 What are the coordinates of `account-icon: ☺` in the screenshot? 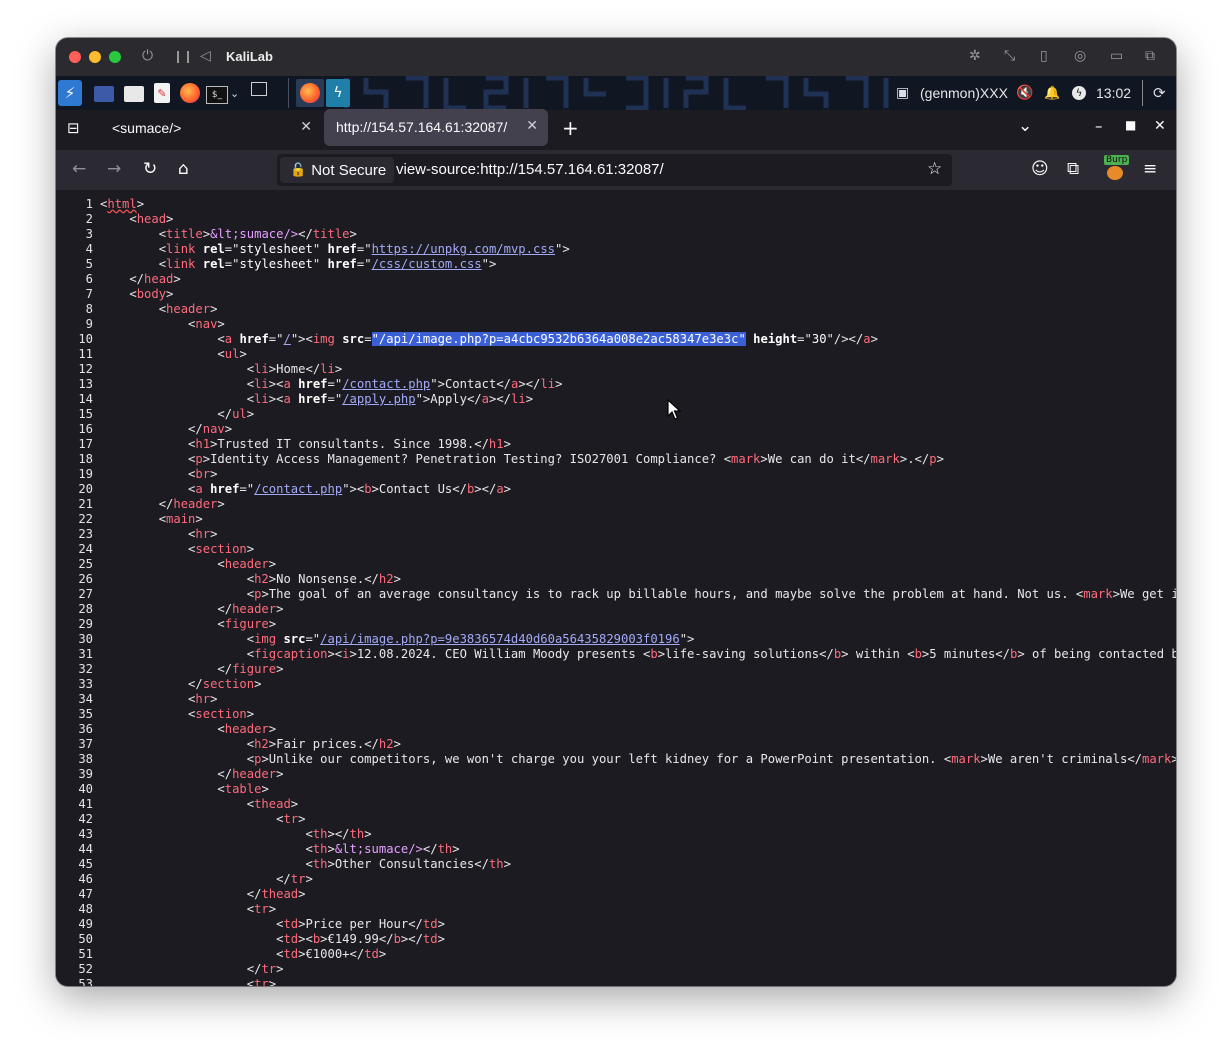 It's located at (1040, 169).